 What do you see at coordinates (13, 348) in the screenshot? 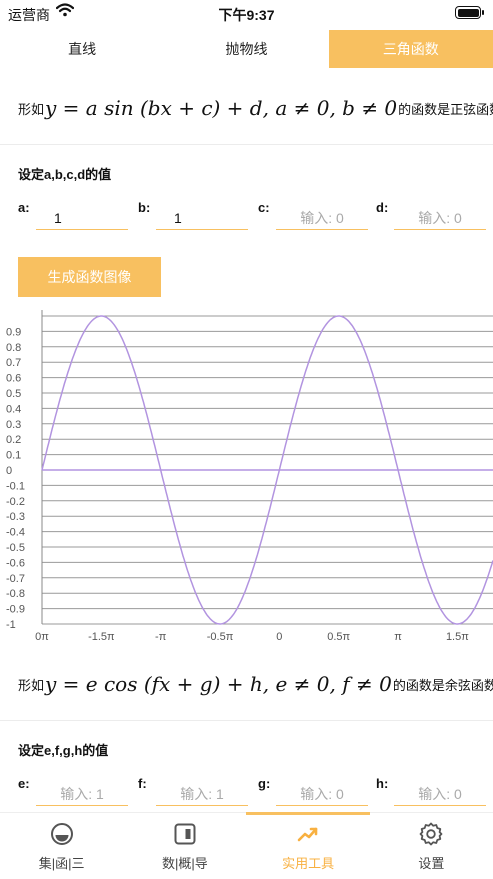
I see `y-tick-label: 0.8` at bounding box center [13, 348].